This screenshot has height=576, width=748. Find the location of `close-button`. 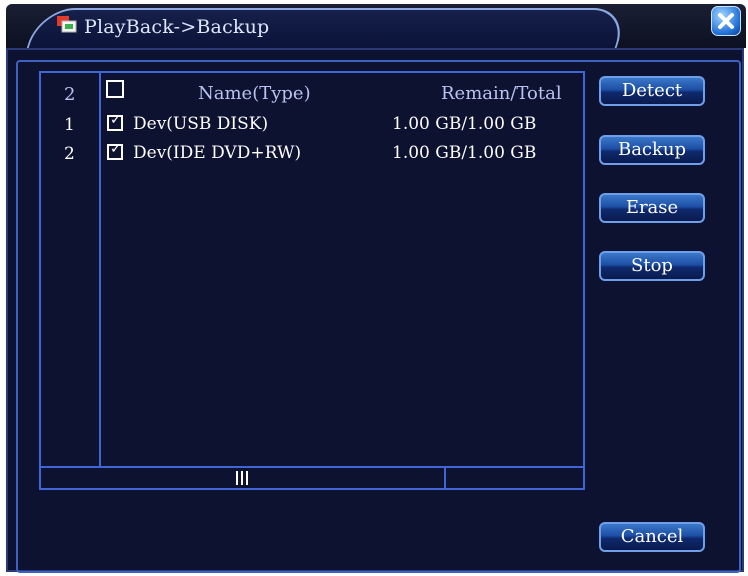

close-button is located at coordinates (726, 21).